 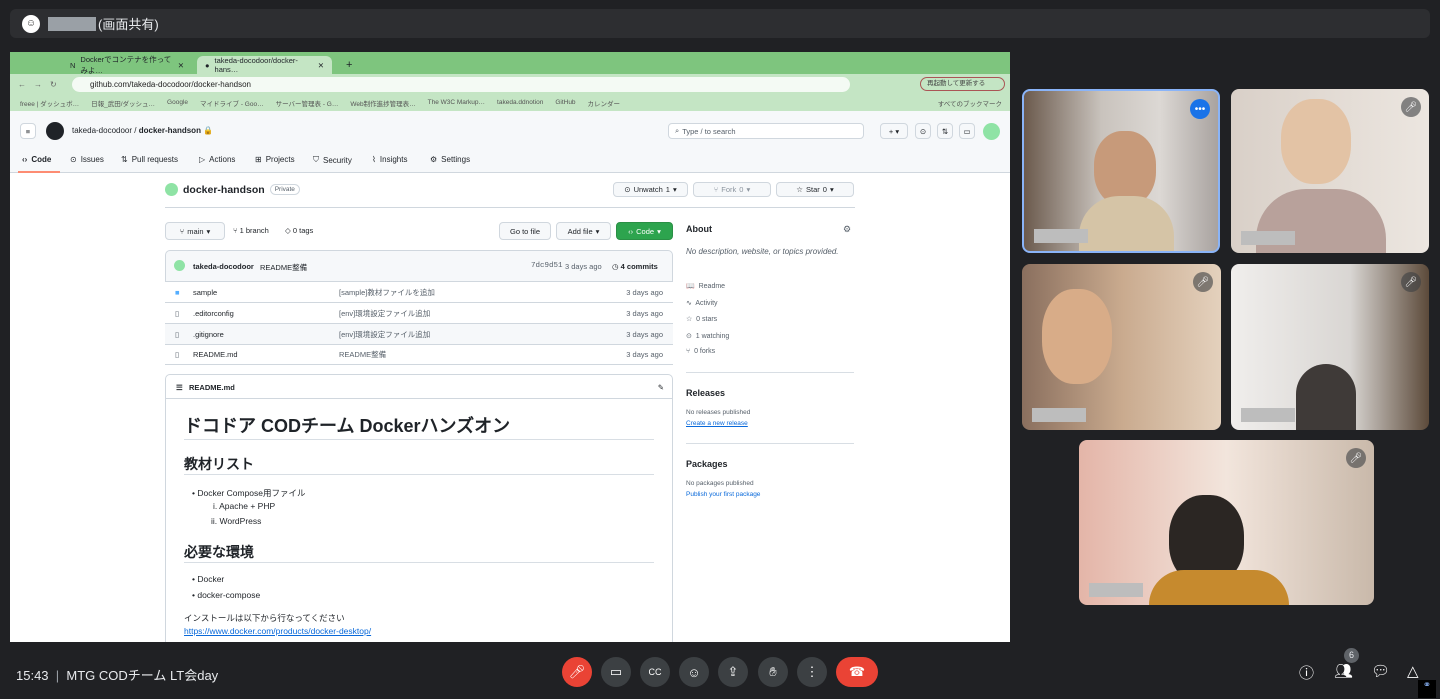 What do you see at coordinates (72, 23) in the screenshot?
I see `presenter-name-redacted` at bounding box center [72, 23].